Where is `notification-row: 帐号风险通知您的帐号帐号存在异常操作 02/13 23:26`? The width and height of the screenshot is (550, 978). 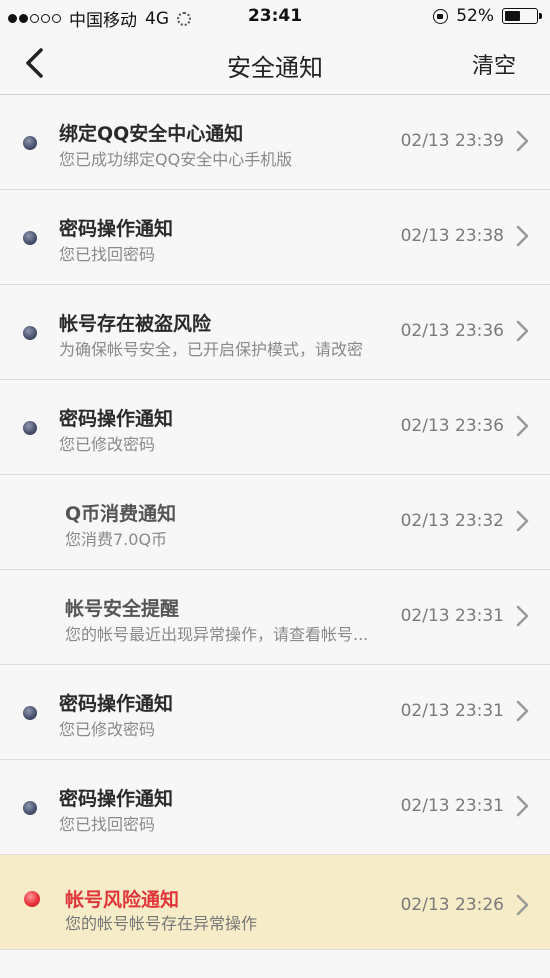 notification-row: 帐号风险通知您的帐号帐号存在异常操作 02/13 23:26 is located at coordinates (275, 902).